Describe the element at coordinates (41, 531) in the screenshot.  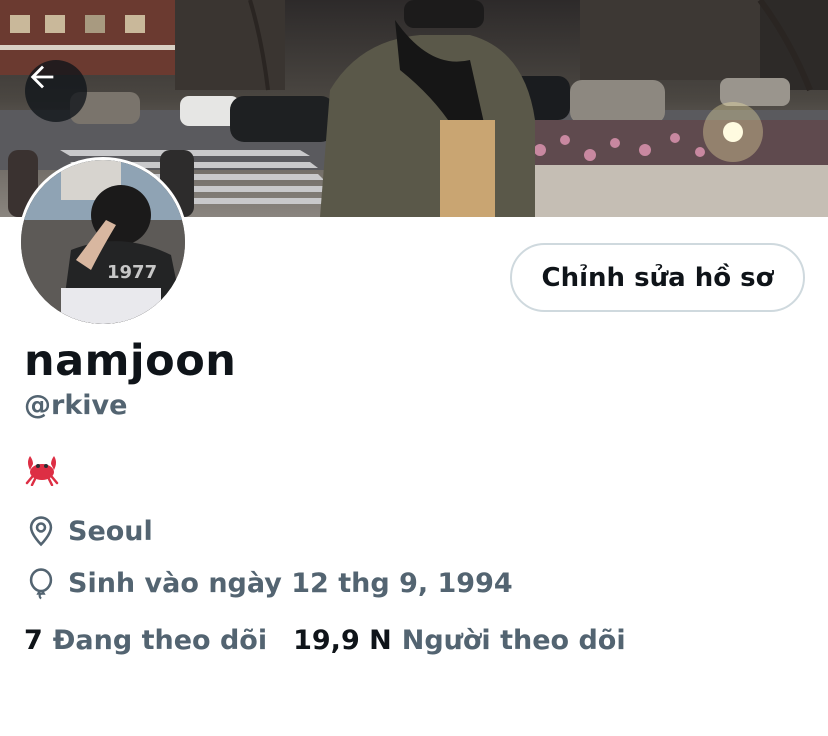
I see `location-pin-icon` at that location.